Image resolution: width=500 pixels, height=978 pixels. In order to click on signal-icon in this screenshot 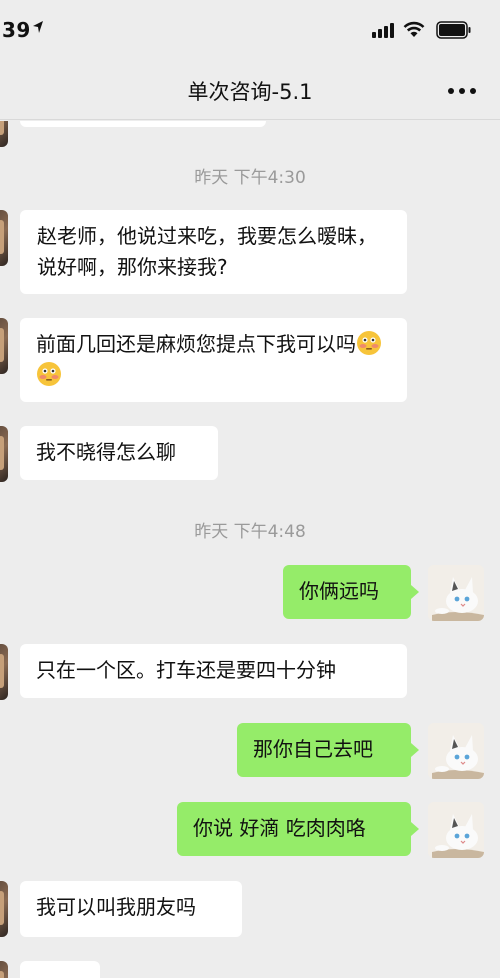, I will do `click(383, 30)`.